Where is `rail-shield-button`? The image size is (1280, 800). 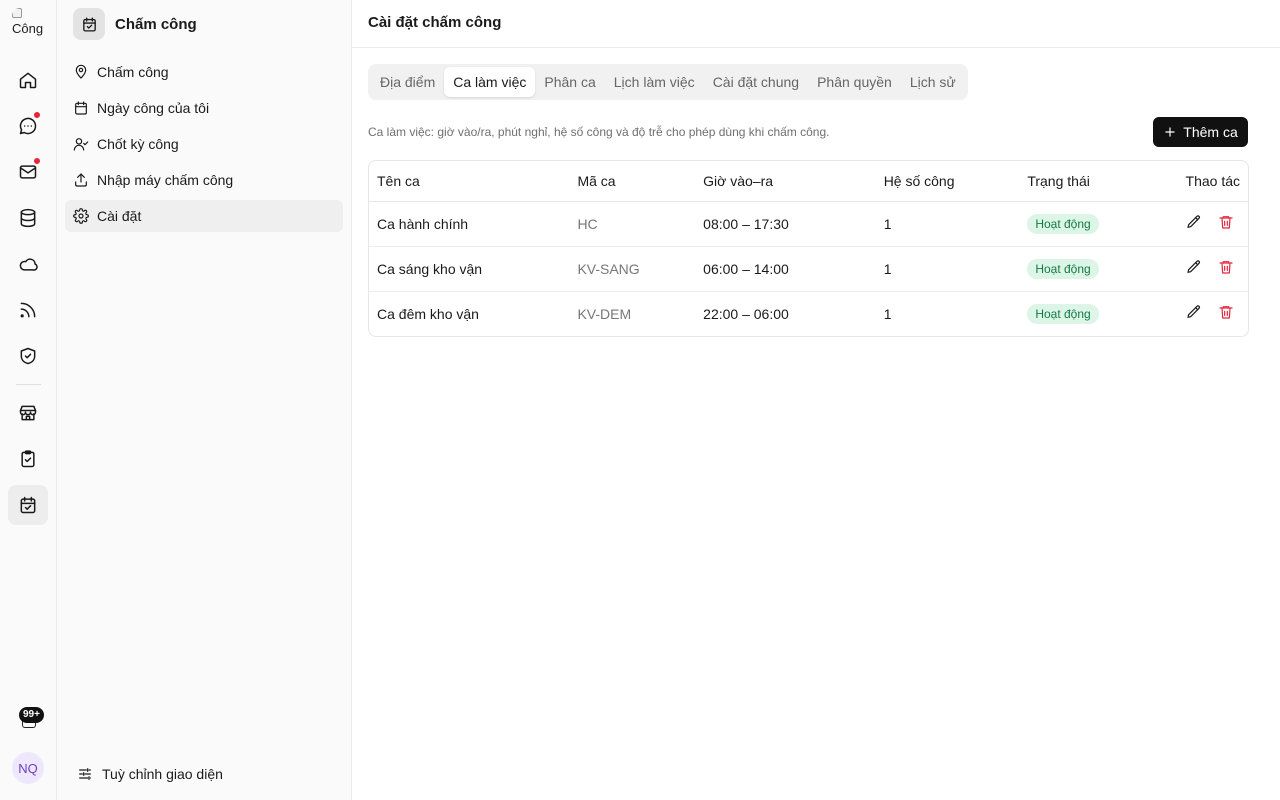 rail-shield-button is located at coordinates (28, 356).